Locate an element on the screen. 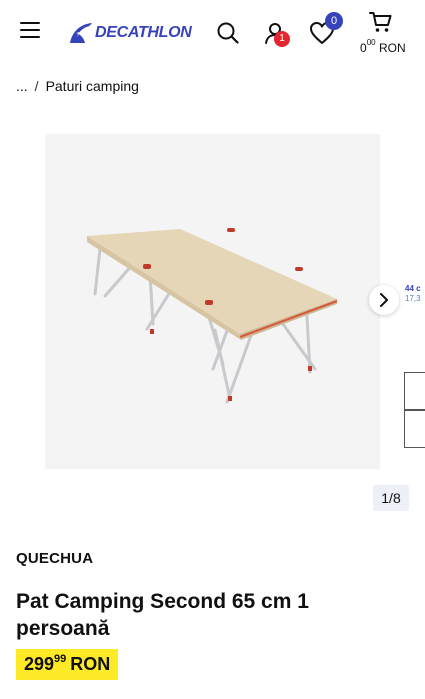 The height and width of the screenshot is (699, 425). price-currency: RON is located at coordinates (90, 664).